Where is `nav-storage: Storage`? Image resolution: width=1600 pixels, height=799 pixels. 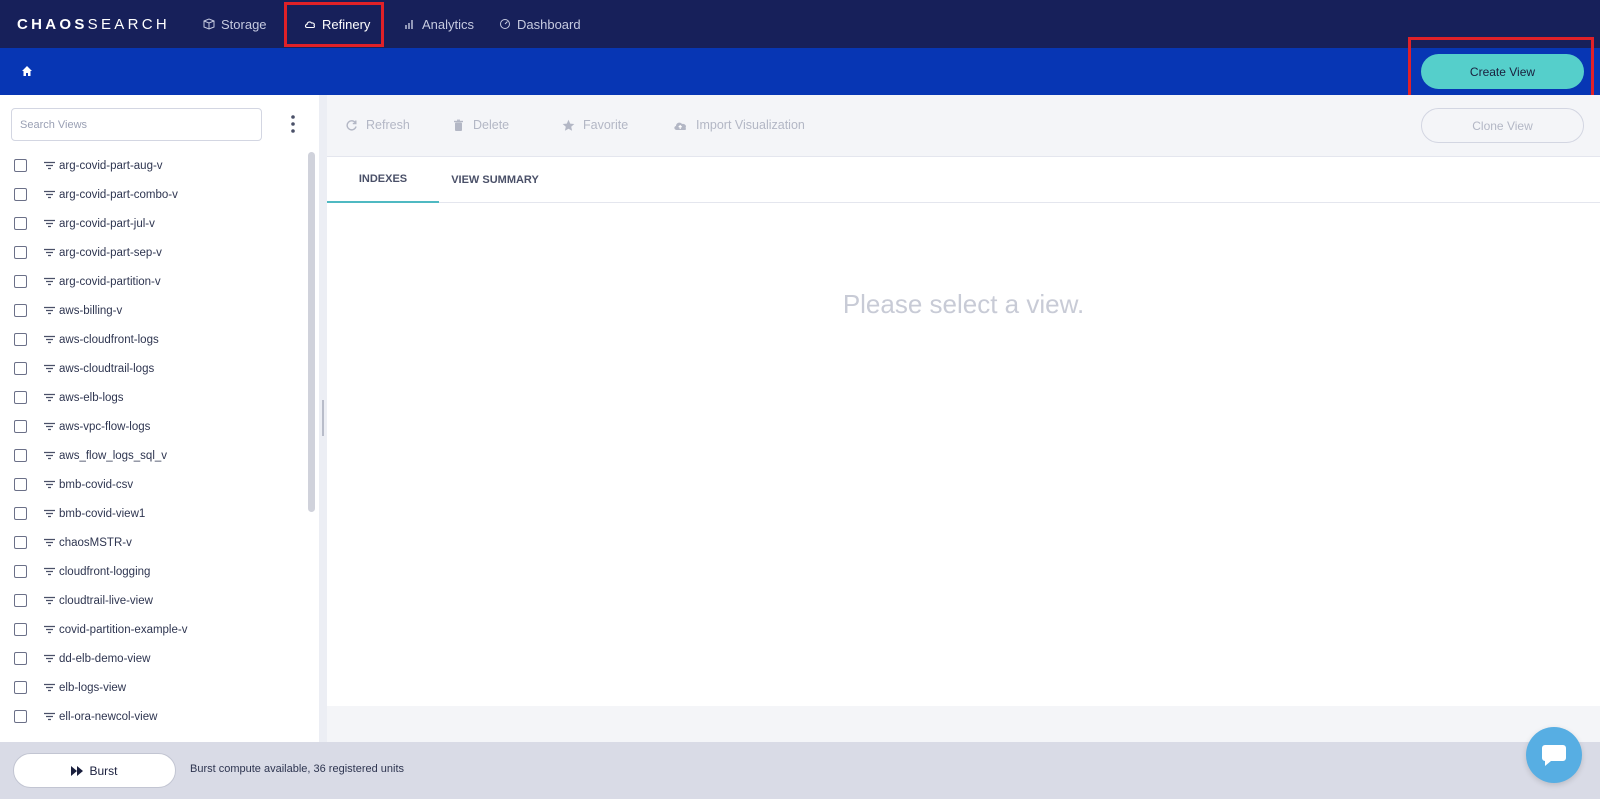 nav-storage: Storage is located at coordinates (235, 24).